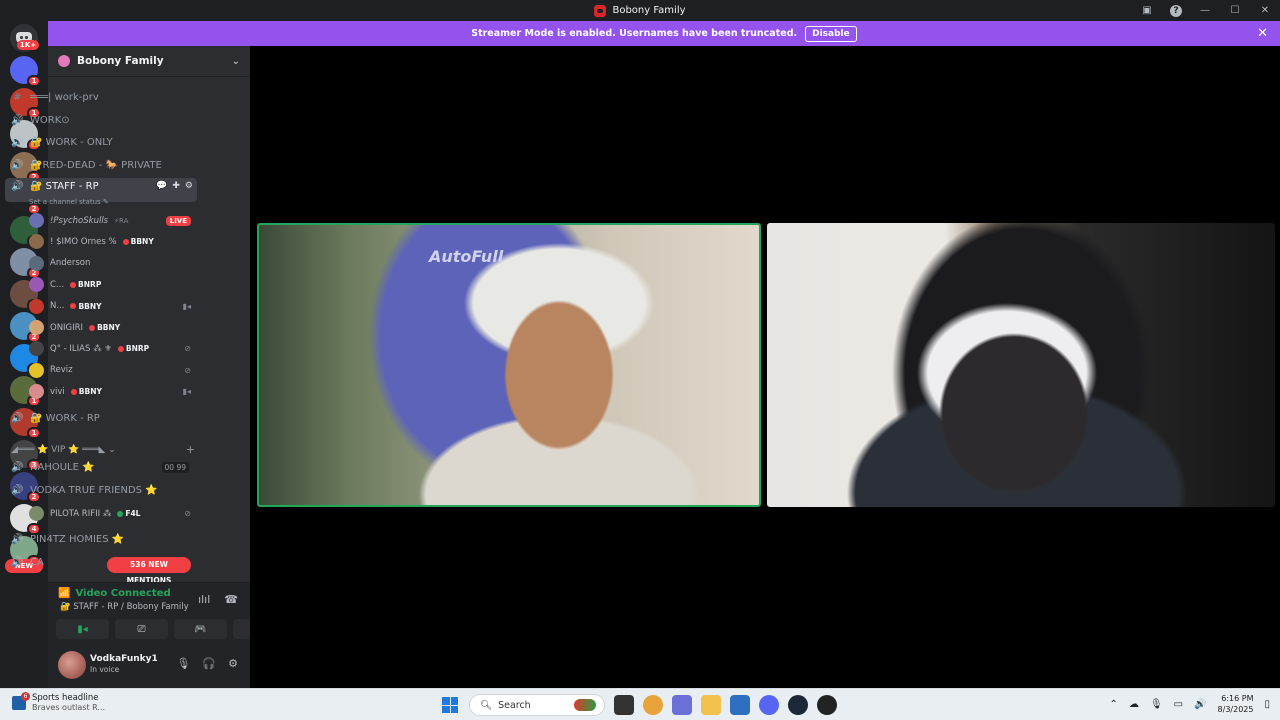 The height and width of the screenshot is (720, 1280). Describe the element at coordinates (1178, 704) in the screenshot. I see `display-icon: ▭` at that location.